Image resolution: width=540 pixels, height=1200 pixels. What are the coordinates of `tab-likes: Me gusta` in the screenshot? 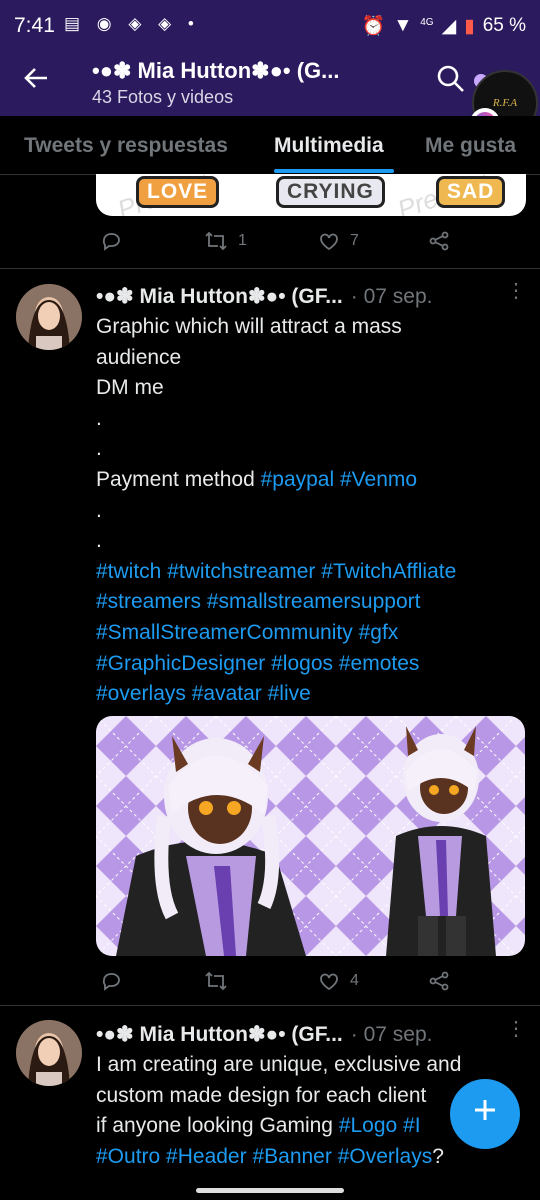 It's located at (470, 146).